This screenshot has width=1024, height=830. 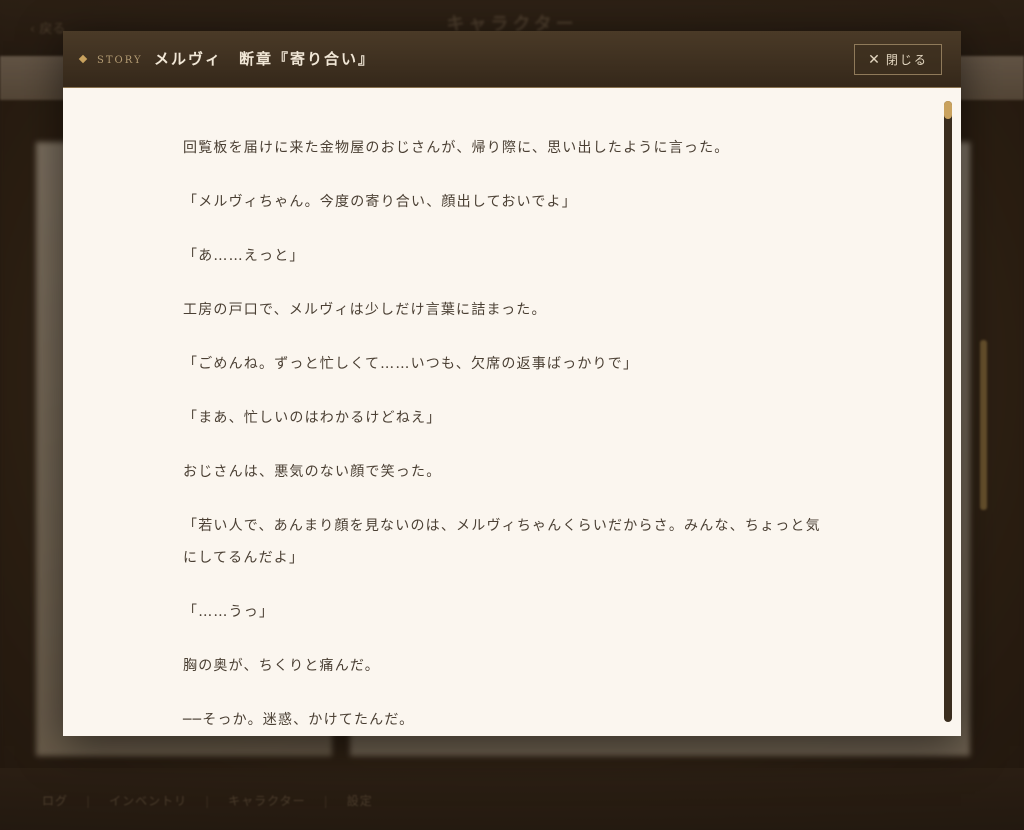 I want to click on close-button: ✕ 閉じる, so click(x=898, y=59).